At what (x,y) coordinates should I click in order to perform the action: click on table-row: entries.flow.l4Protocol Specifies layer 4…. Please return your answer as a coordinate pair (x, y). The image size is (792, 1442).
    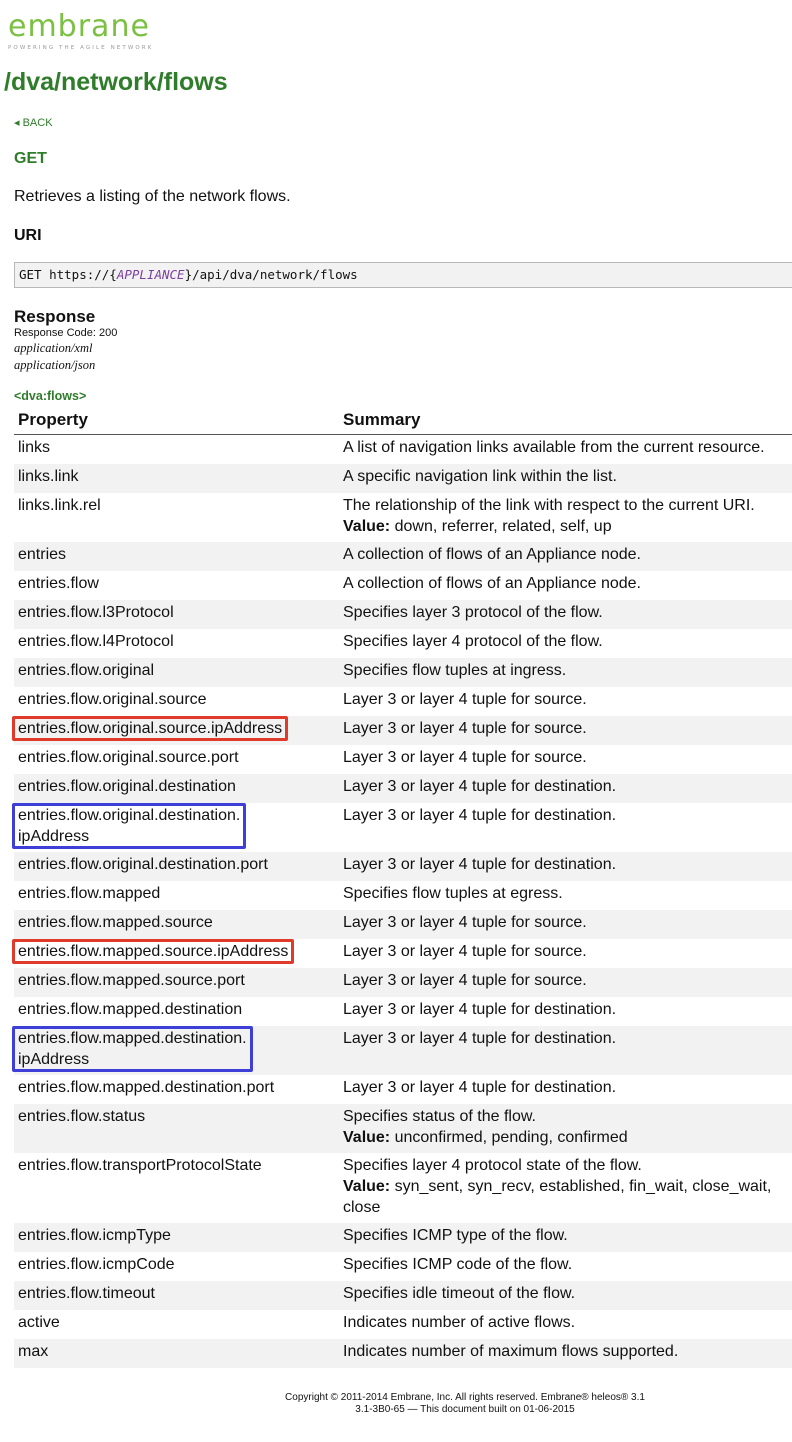
    Looking at the image, I should click on (403, 643).